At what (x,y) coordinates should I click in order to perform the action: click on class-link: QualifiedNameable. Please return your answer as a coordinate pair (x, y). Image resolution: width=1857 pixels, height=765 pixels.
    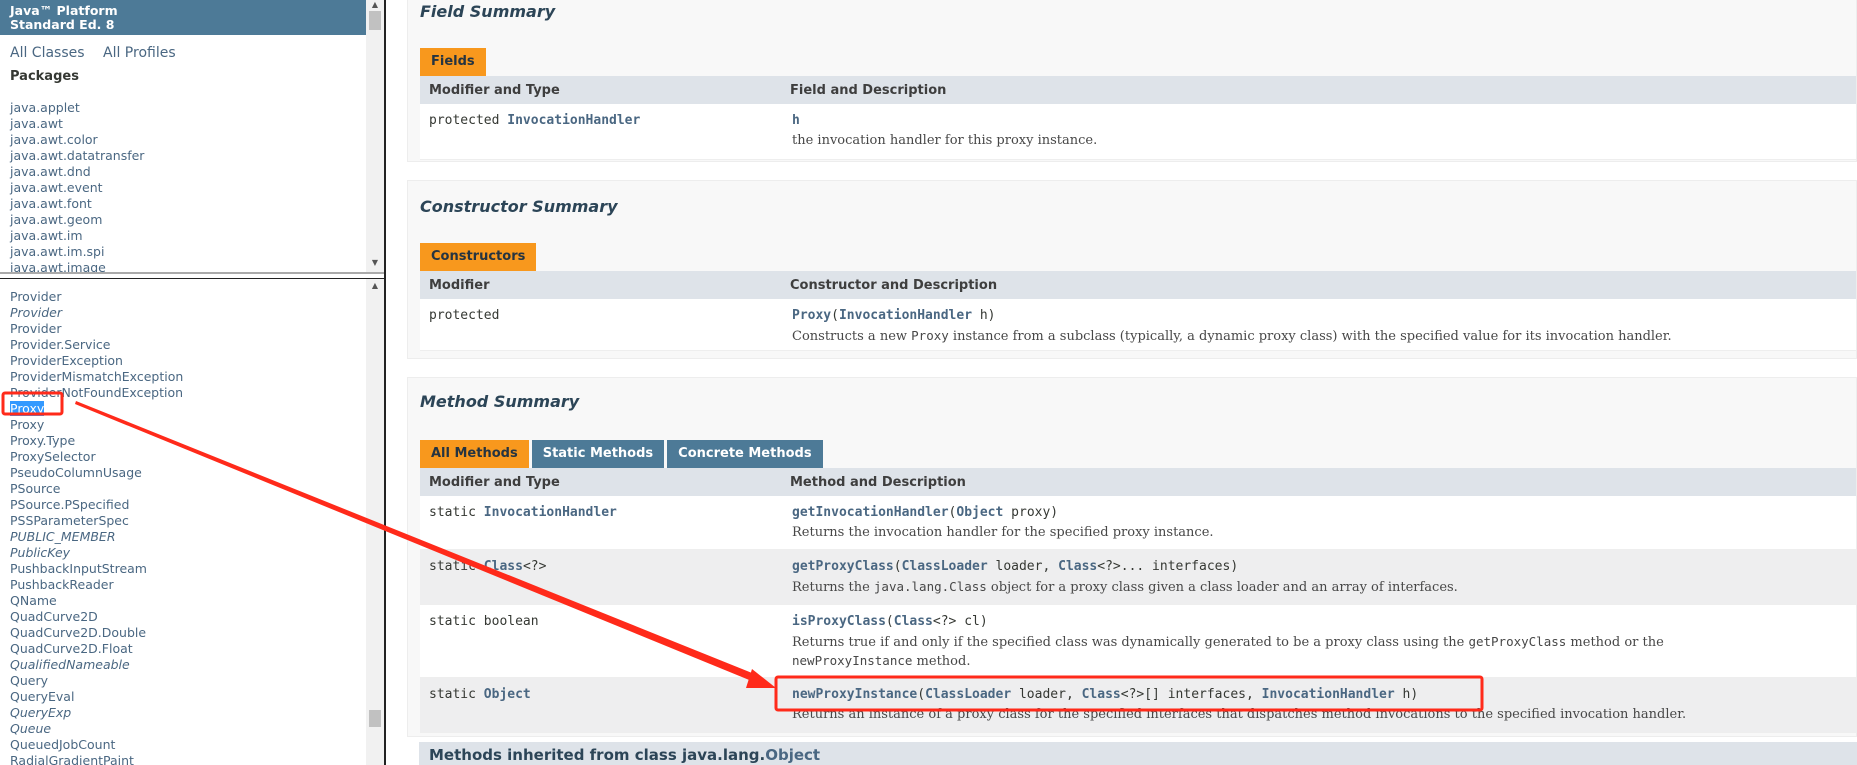
    Looking at the image, I should click on (192, 665).